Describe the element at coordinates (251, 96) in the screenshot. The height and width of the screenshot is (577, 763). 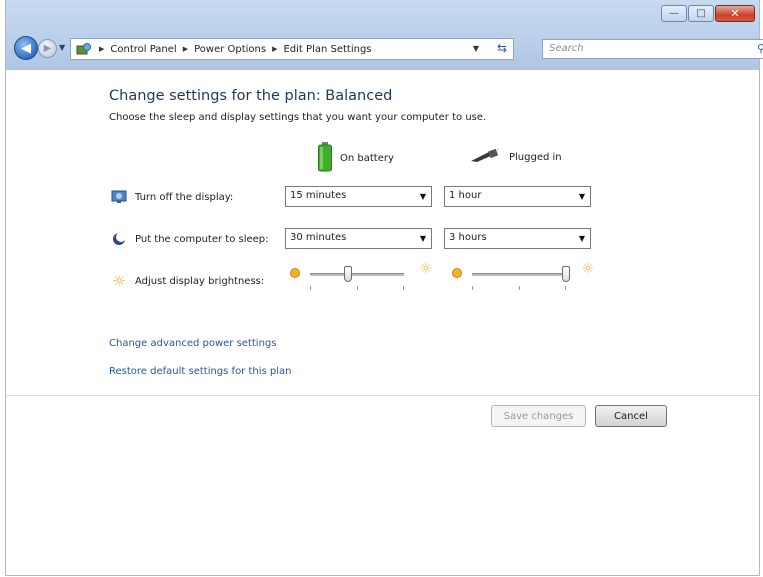
I see `page-title: Change settings for the plan: Balanced` at that location.